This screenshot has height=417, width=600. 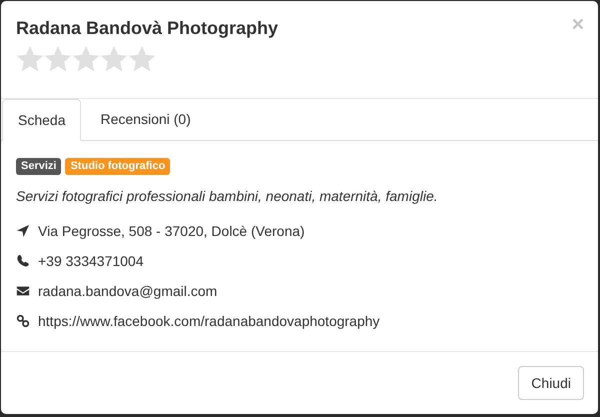 I want to click on address-text: Via Pegrosse, 508 - 37020, Dolcè (Verona), so click(x=171, y=231).